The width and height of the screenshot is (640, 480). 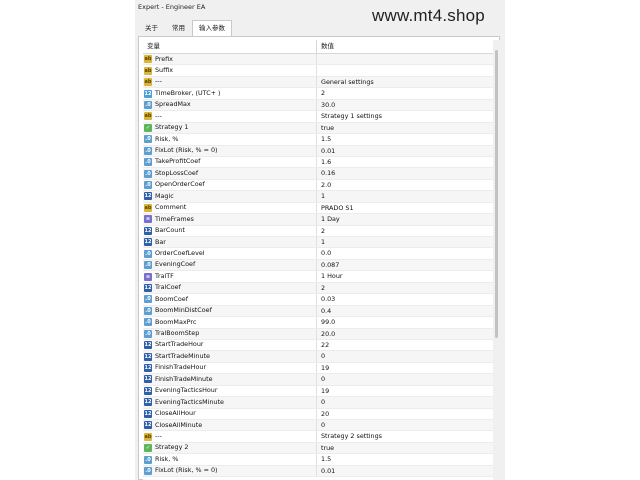 I want to click on table-row: ✓ Strategy 2 true, so click(x=318, y=448).